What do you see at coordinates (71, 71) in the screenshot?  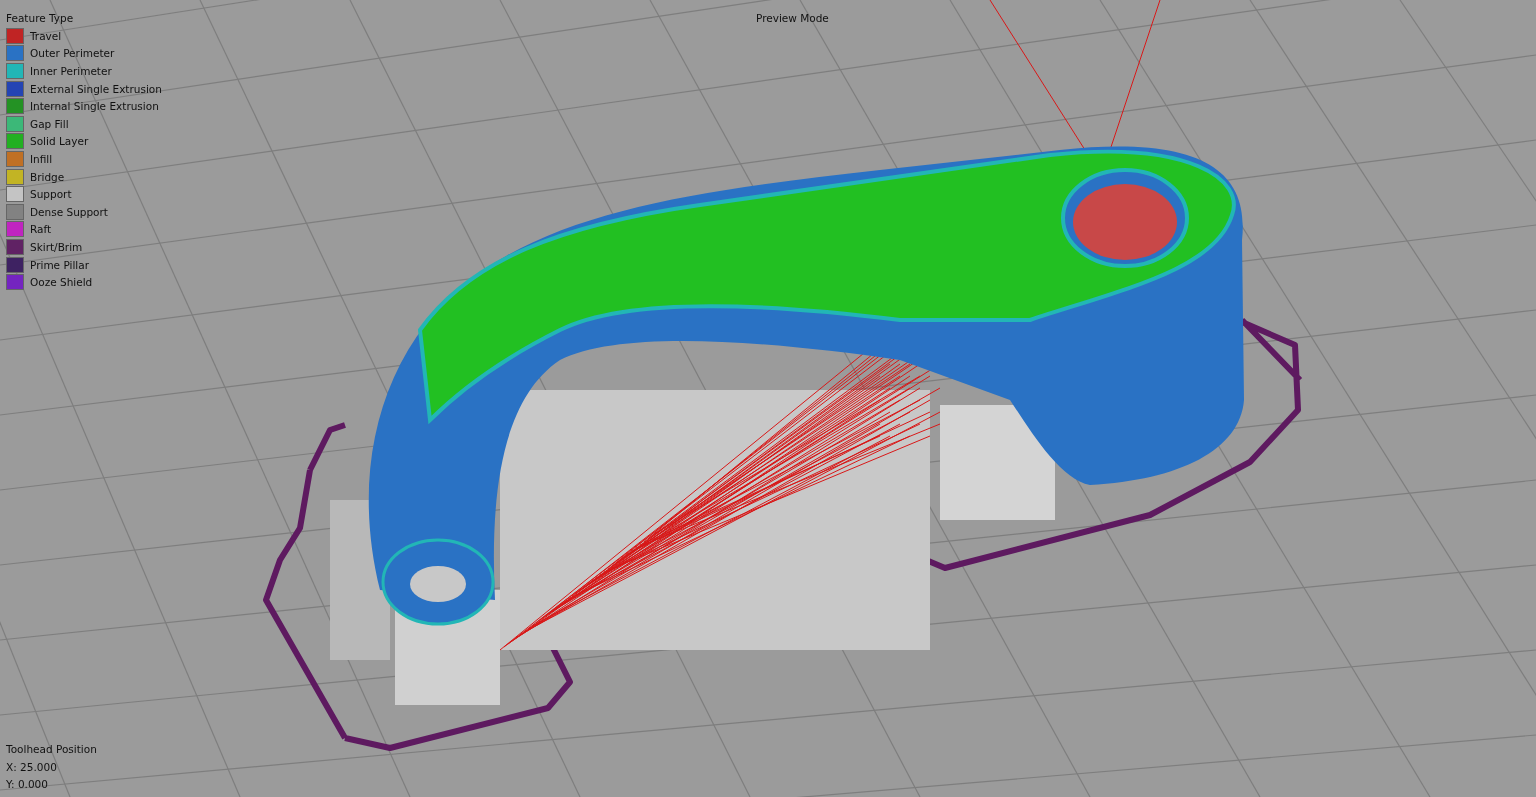 I see `legend-label: Inner Perimeter` at bounding box center [71, 71].